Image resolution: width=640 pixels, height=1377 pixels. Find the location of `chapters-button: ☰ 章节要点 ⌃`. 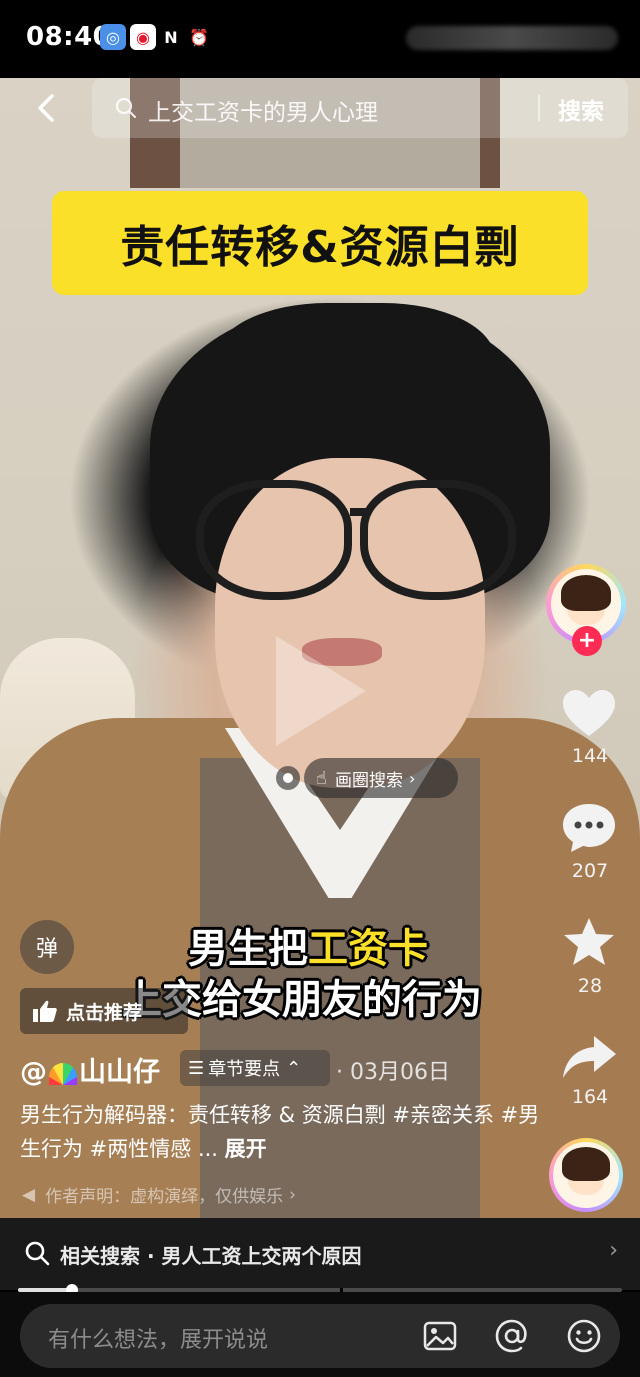

chapters-button: ☰ 章节要点 ⌃ is located at coordinates (255, 1068).